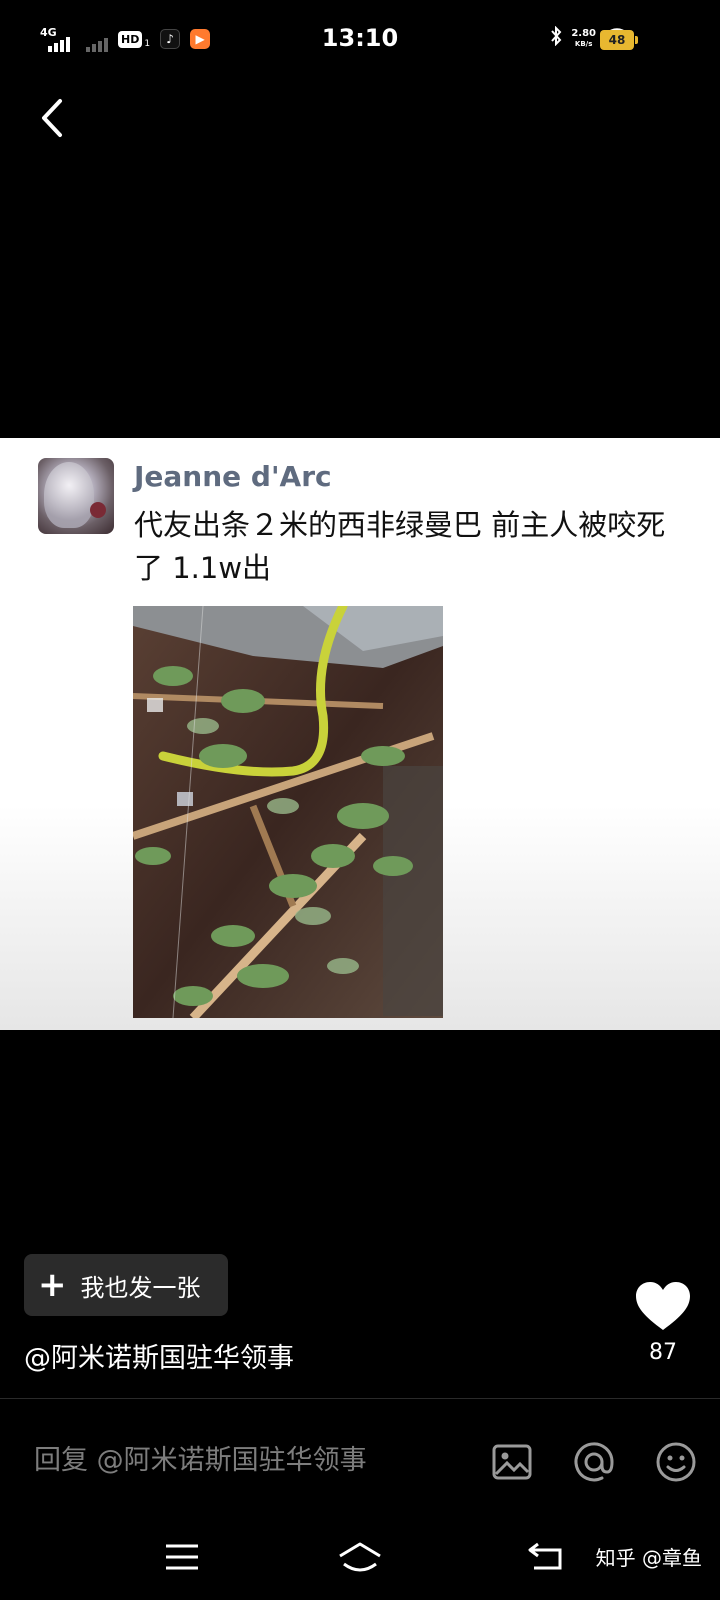 Image resolution: width=720 pixels, height=1600 pixels. What do you see at coordinates (360, 42) in the screenshot?
I see `status-bar: 4G HD 1 ♪ ▶ 13:10 2.80 KB/s 48` at bounding box center [360, 42].